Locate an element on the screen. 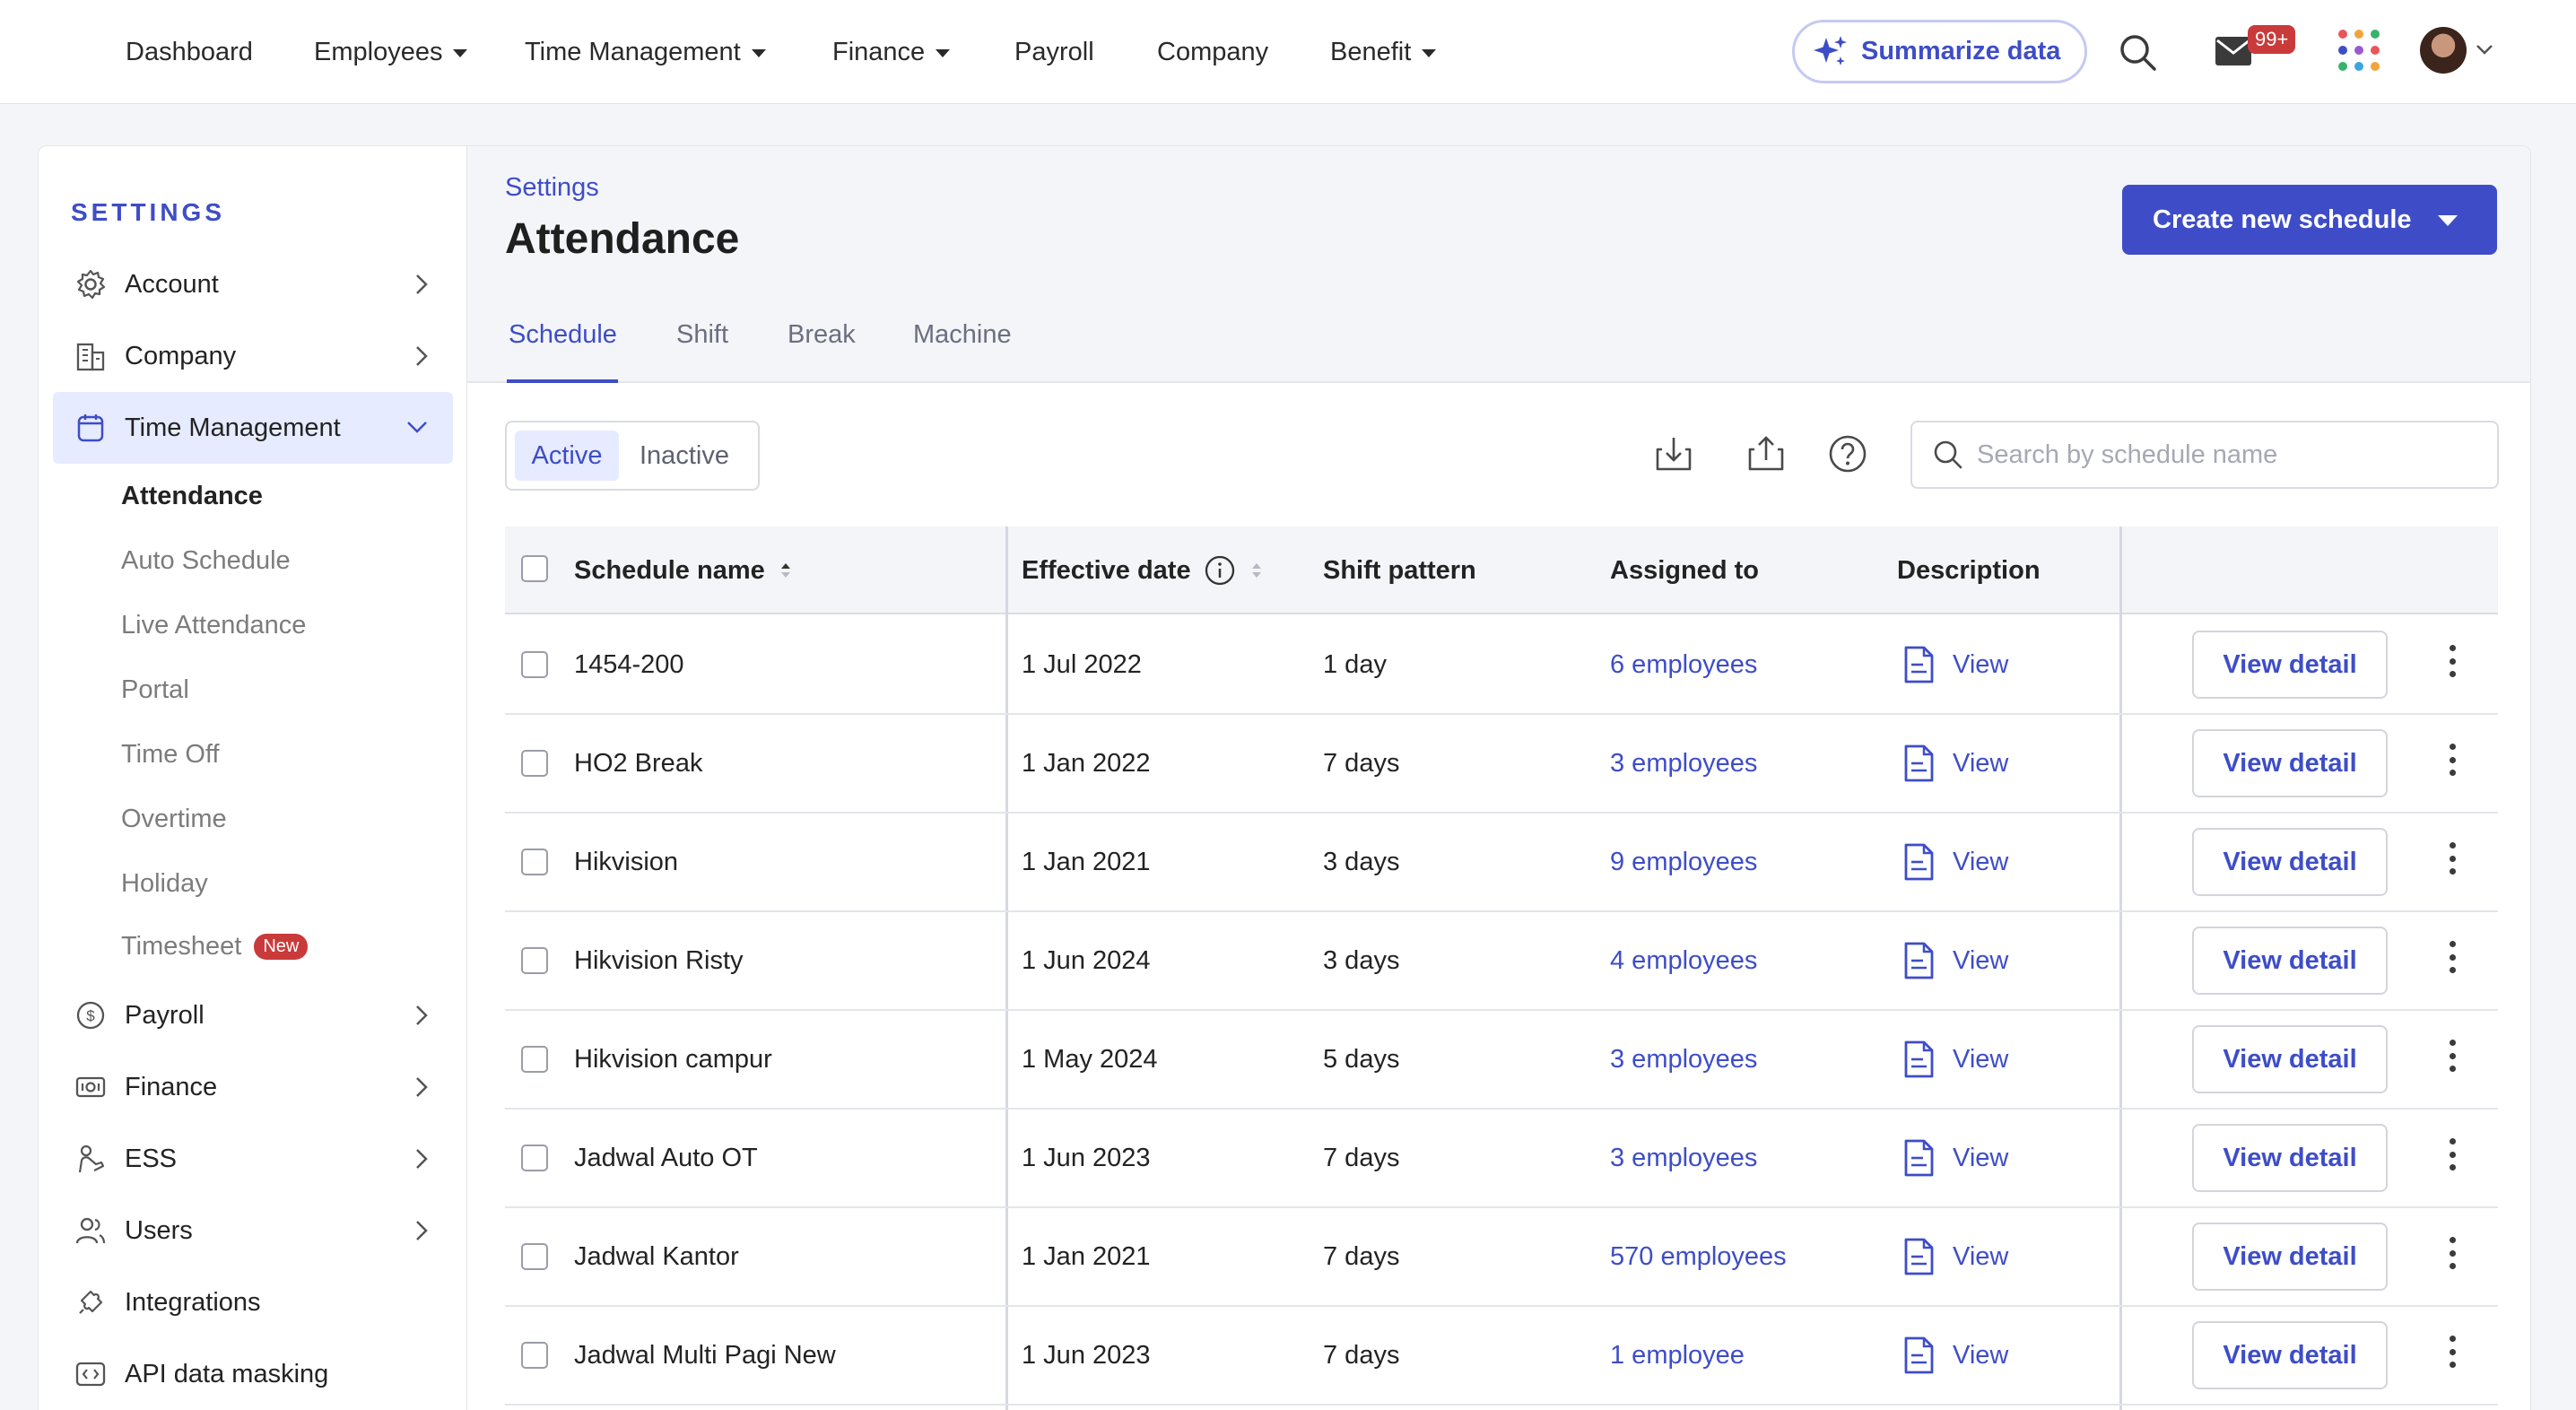 The height and width of the screenshot is (1410, 2576). sidebar-item-api-data-masking: API data masking is located at coordinates (253, 1374).